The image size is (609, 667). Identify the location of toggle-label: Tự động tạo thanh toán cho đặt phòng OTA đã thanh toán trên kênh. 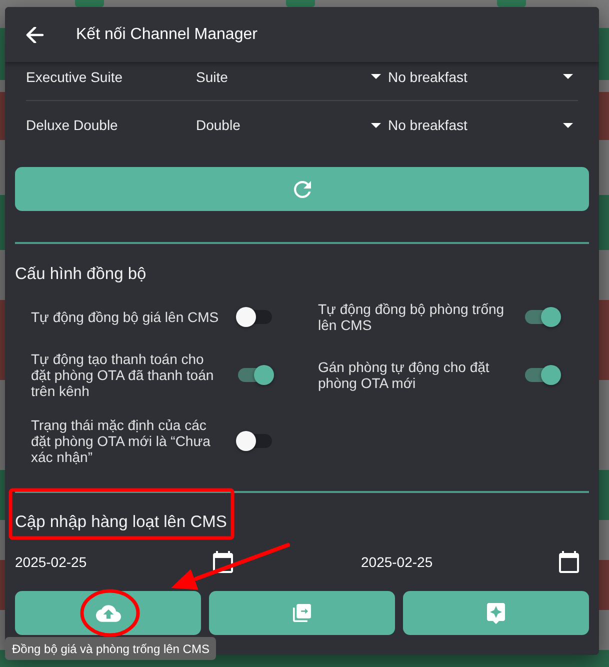
(123, 375).